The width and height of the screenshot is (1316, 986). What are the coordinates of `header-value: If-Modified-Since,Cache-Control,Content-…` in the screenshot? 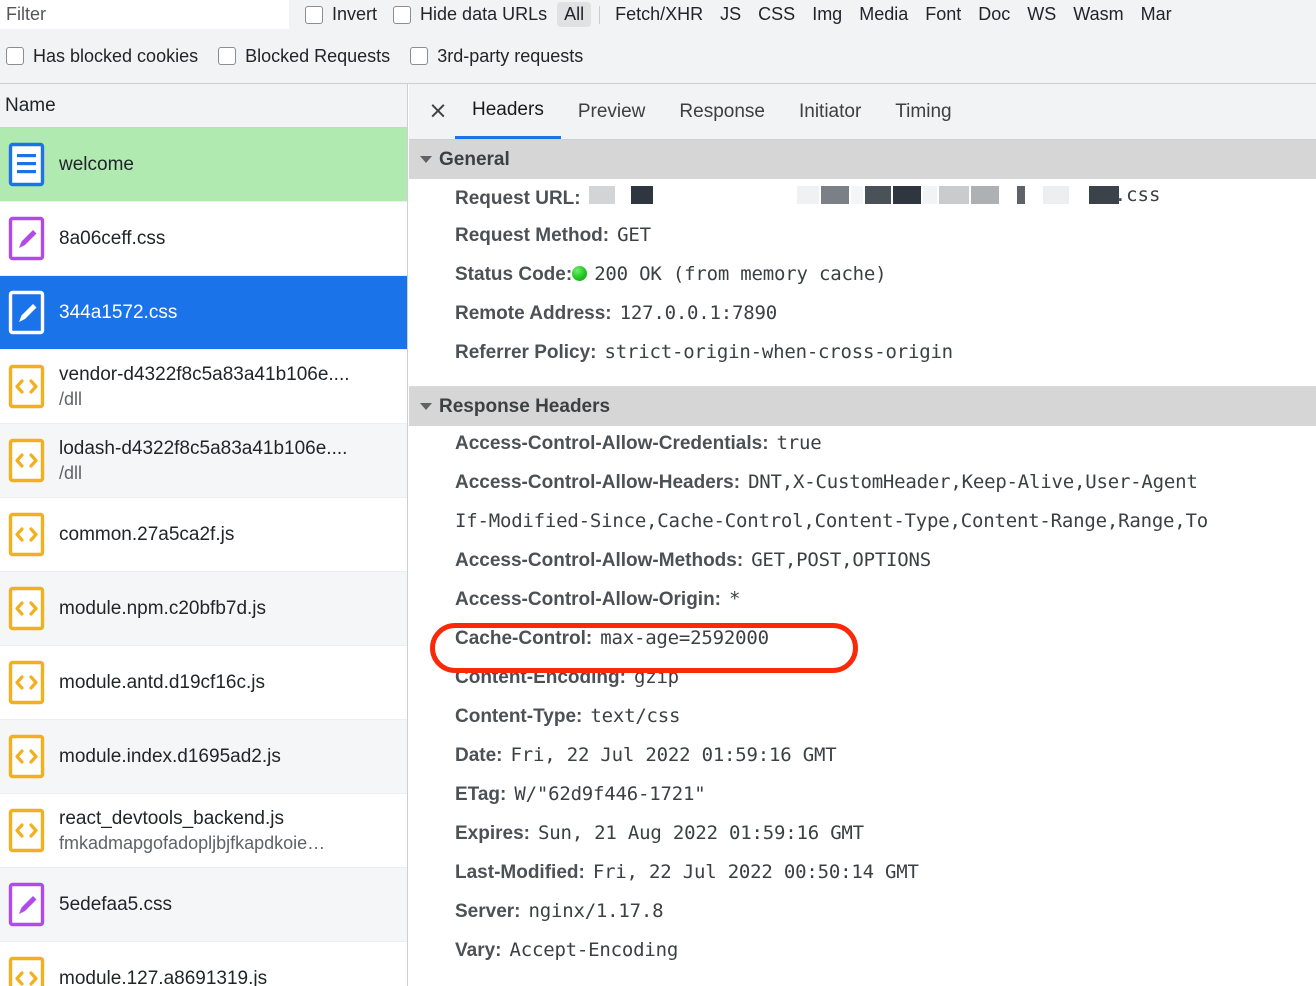 It's located at (832, 521).